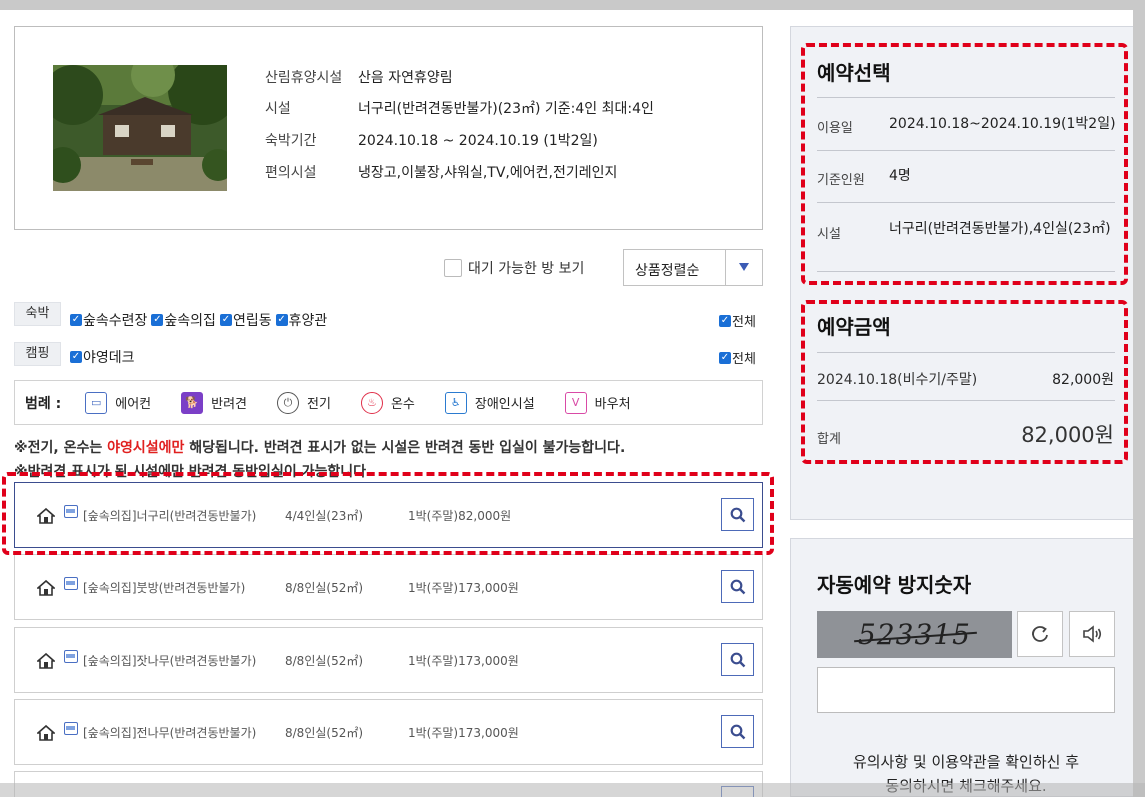 The height and width of the screenshot is (797, 1145). Describe the element at coordinates (109, 358) in the screenshot. I see `filter-label: 야영데크` at that location.